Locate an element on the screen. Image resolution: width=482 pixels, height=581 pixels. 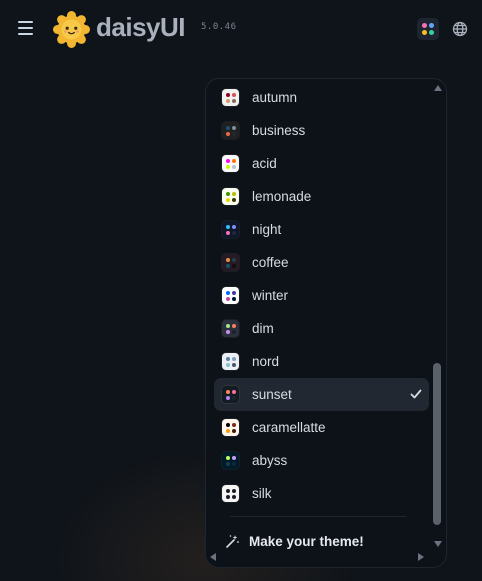
theme-option-label: winter is located at coordinates (270, 295).